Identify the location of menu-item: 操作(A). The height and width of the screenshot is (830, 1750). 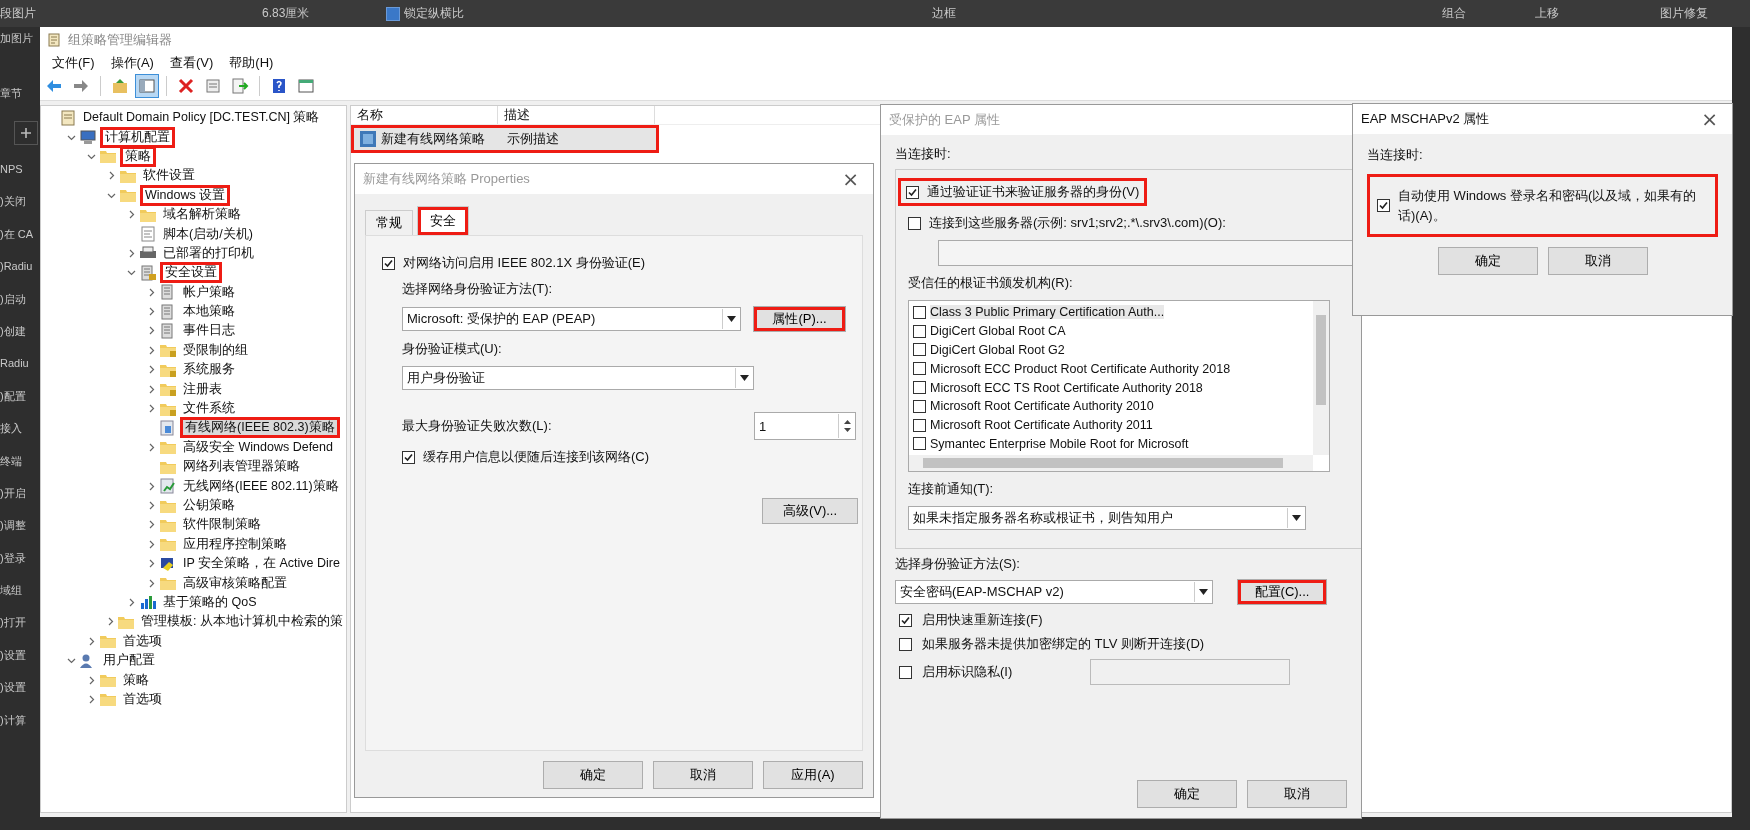
(132, 62).